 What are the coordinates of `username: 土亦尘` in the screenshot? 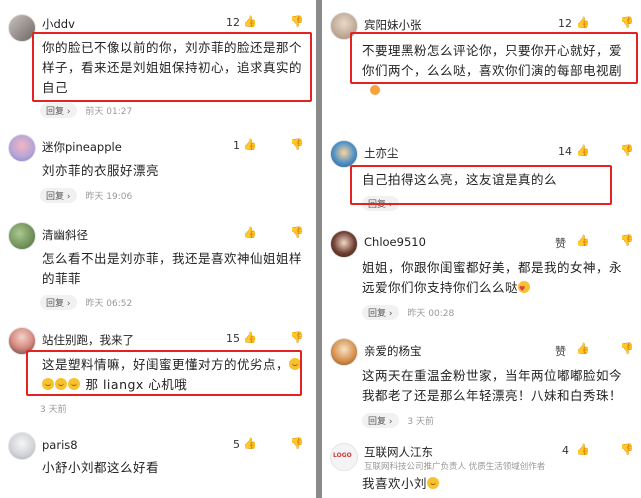 It's located at (381, 153).